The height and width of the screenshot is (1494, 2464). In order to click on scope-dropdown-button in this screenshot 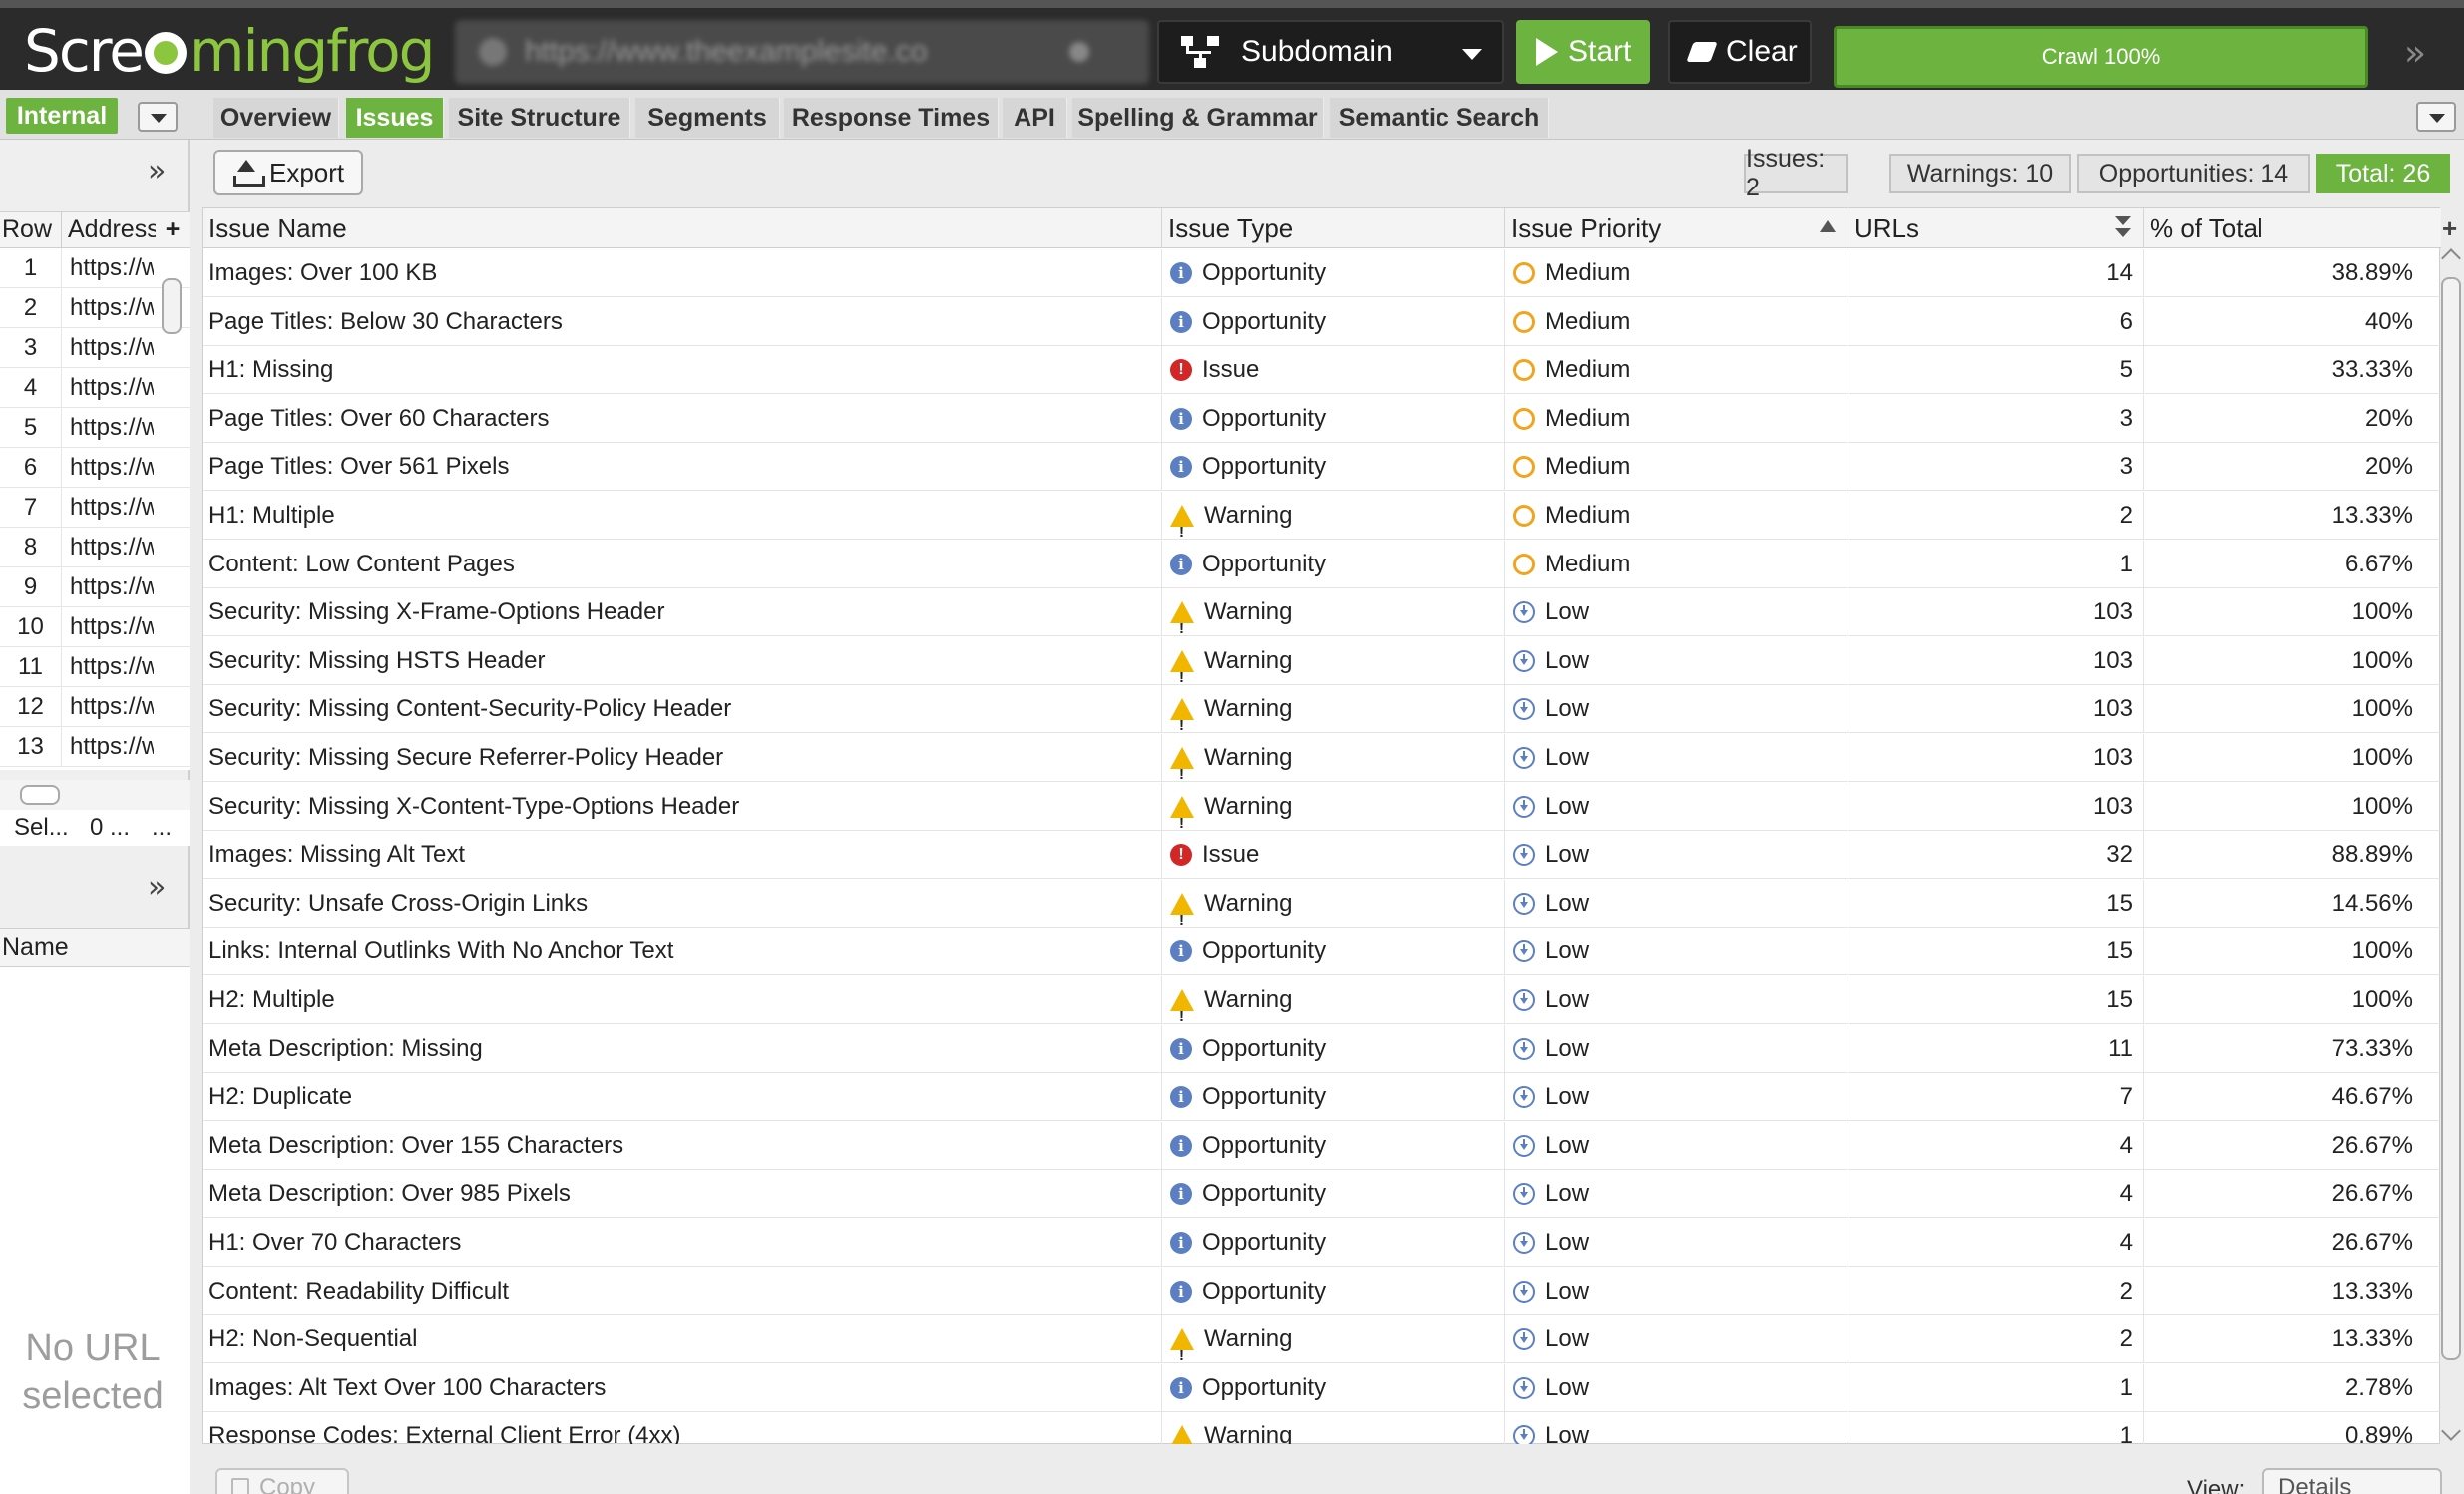, I will do `click(158, 117)`.